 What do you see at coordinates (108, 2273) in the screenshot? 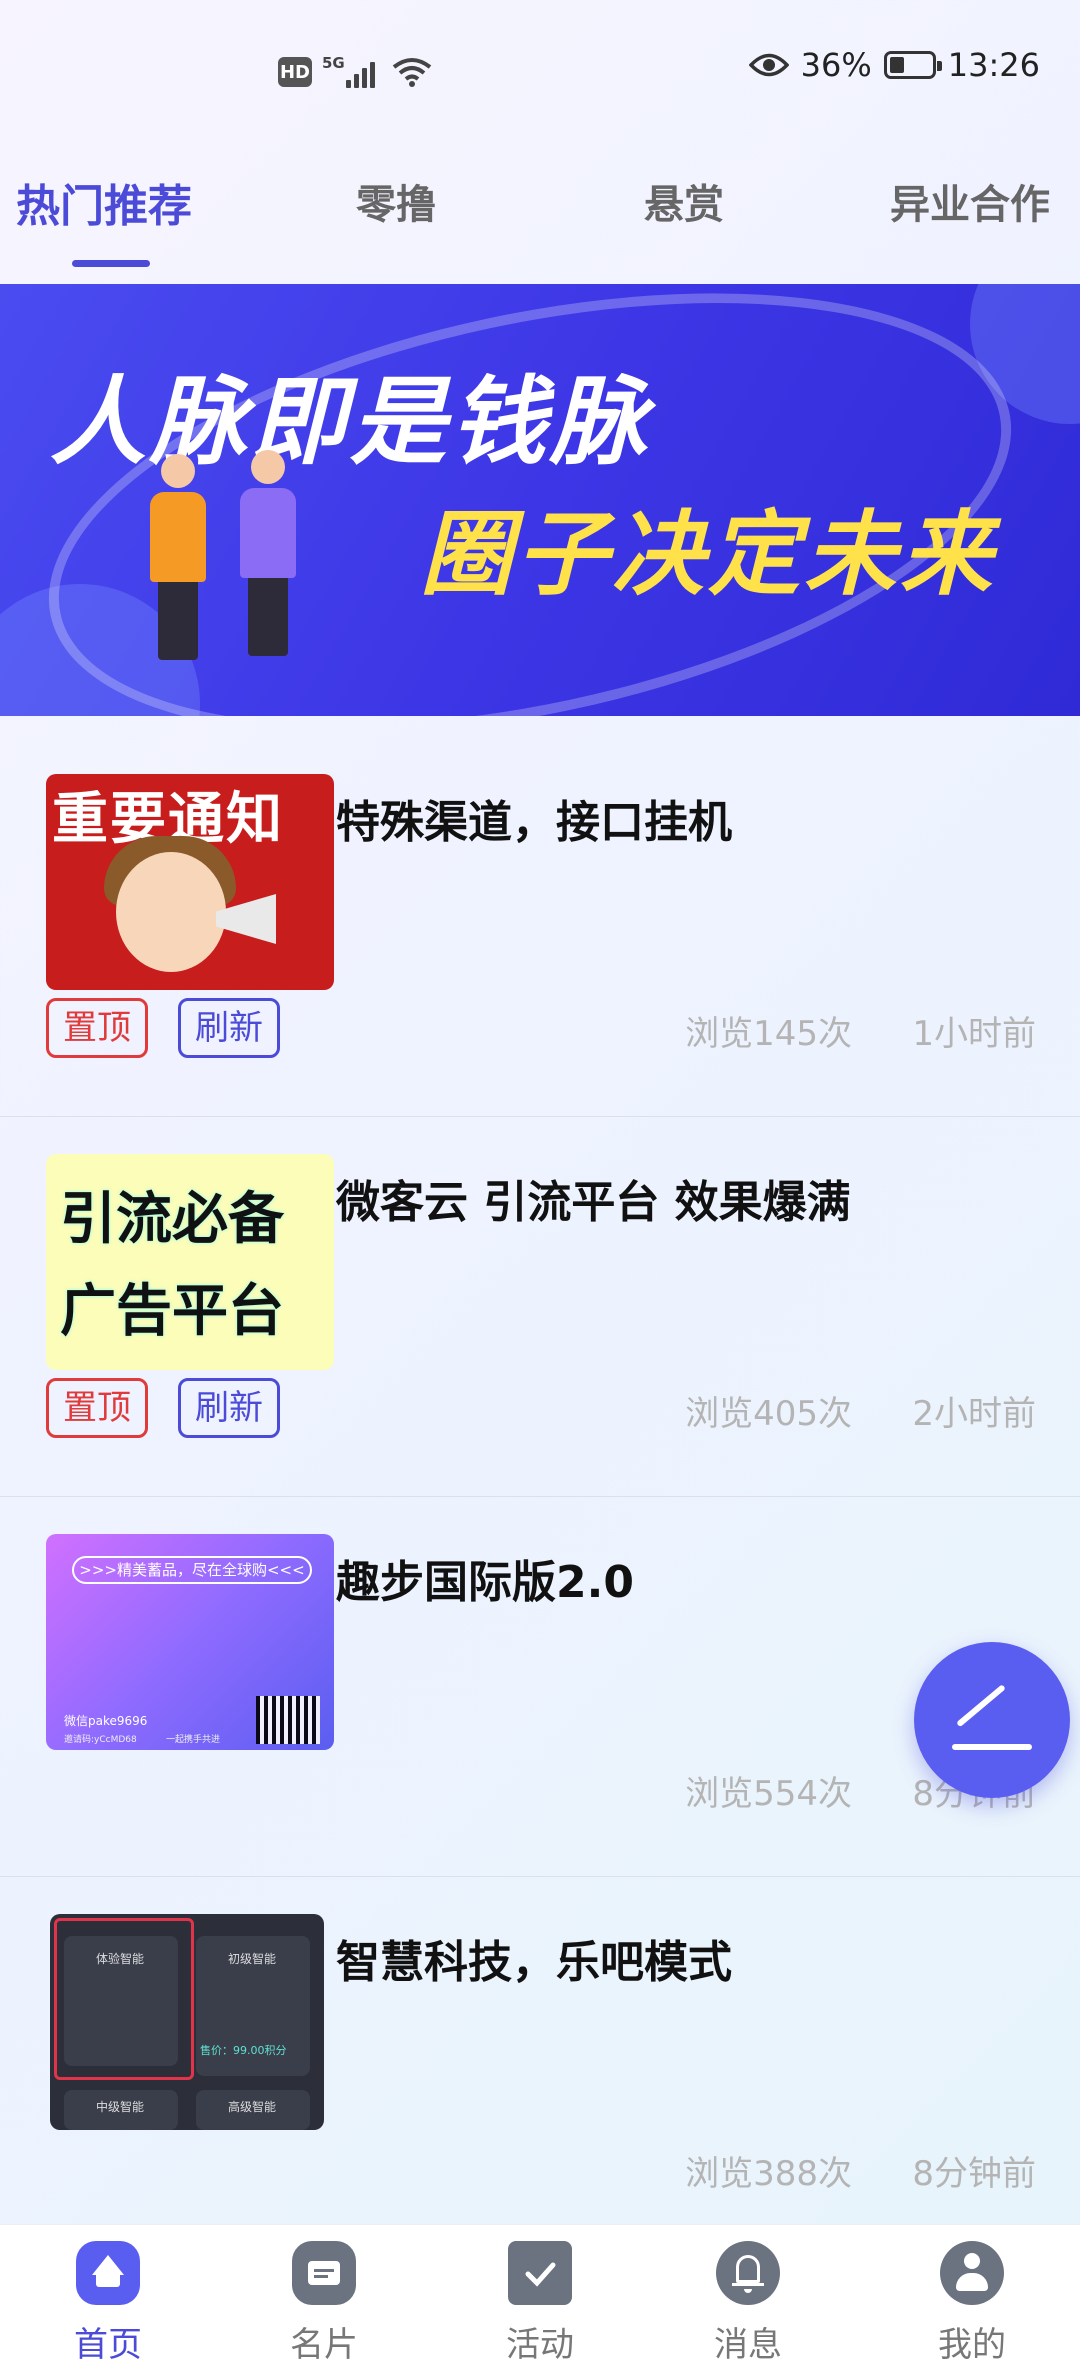
I see `home-icon` at bounding box center [108, 2273].